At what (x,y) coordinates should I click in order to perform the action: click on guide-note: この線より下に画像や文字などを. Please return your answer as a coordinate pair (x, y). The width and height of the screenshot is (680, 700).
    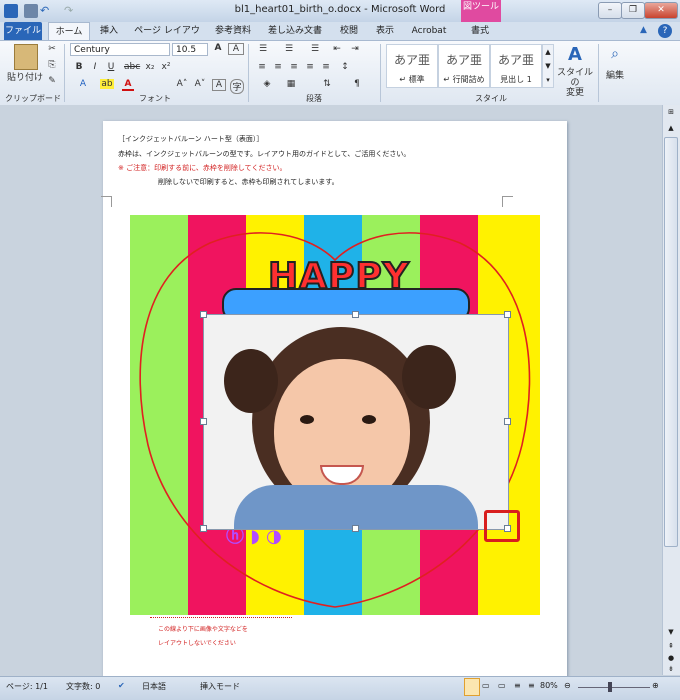
    Looking at the image, I should click on (203, 628).